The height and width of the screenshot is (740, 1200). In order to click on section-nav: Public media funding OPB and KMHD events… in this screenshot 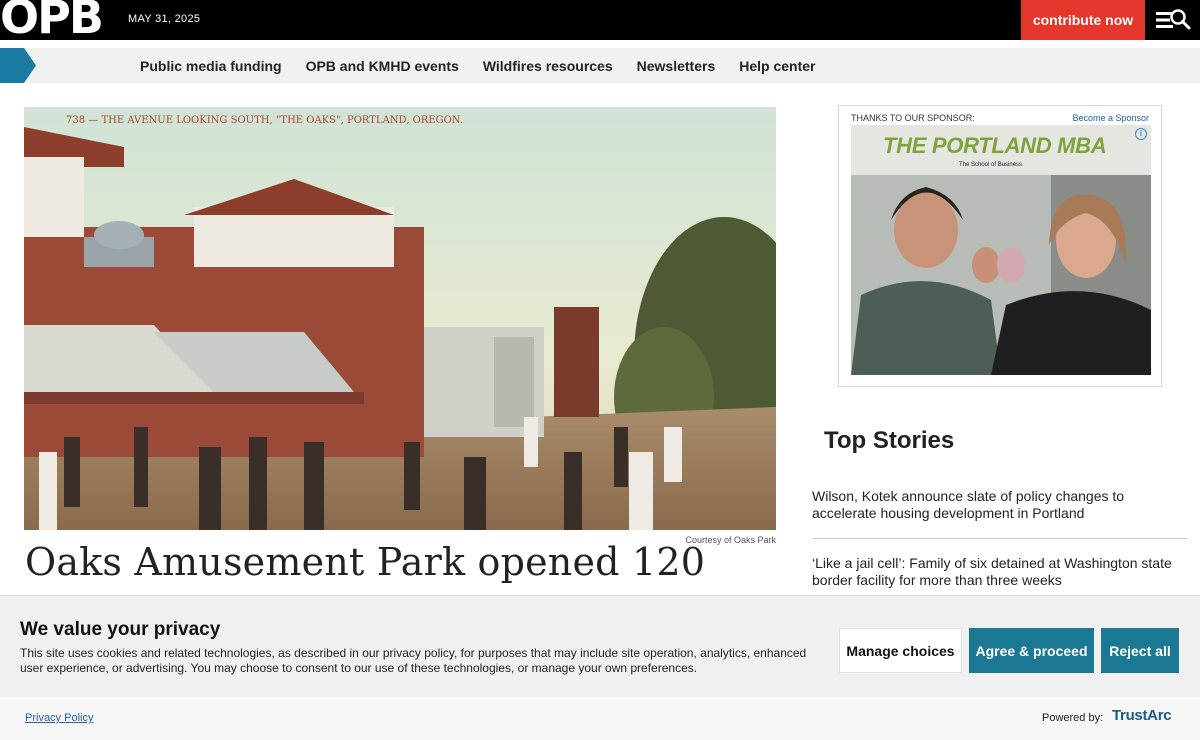, I will do `click(600, 65)`.